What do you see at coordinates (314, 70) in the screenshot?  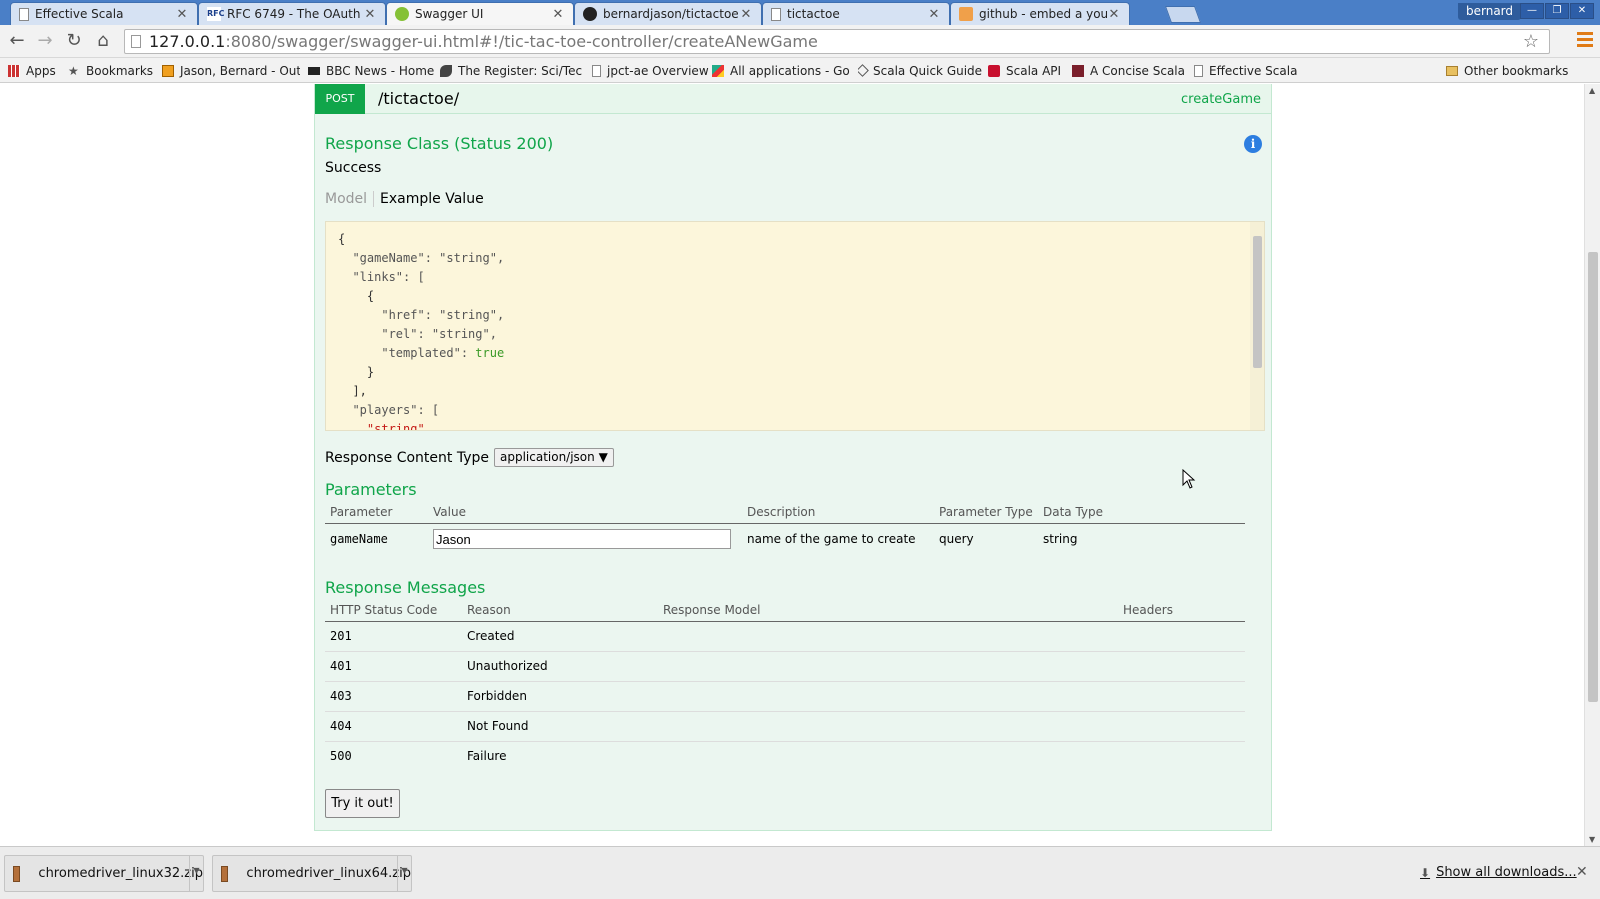 I see `bbc-icon` at bounding box center [314, 70].